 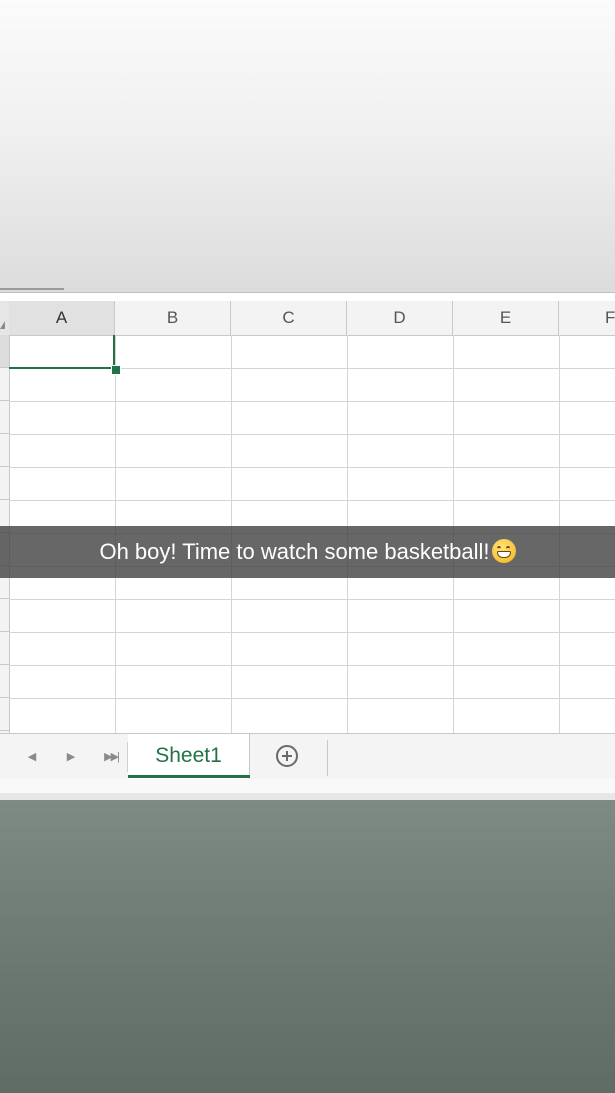 What do you see at coordinates (2, 325) in the screenshot?
I see `select-all-triangle-icon` at bounding box center [2, 325].